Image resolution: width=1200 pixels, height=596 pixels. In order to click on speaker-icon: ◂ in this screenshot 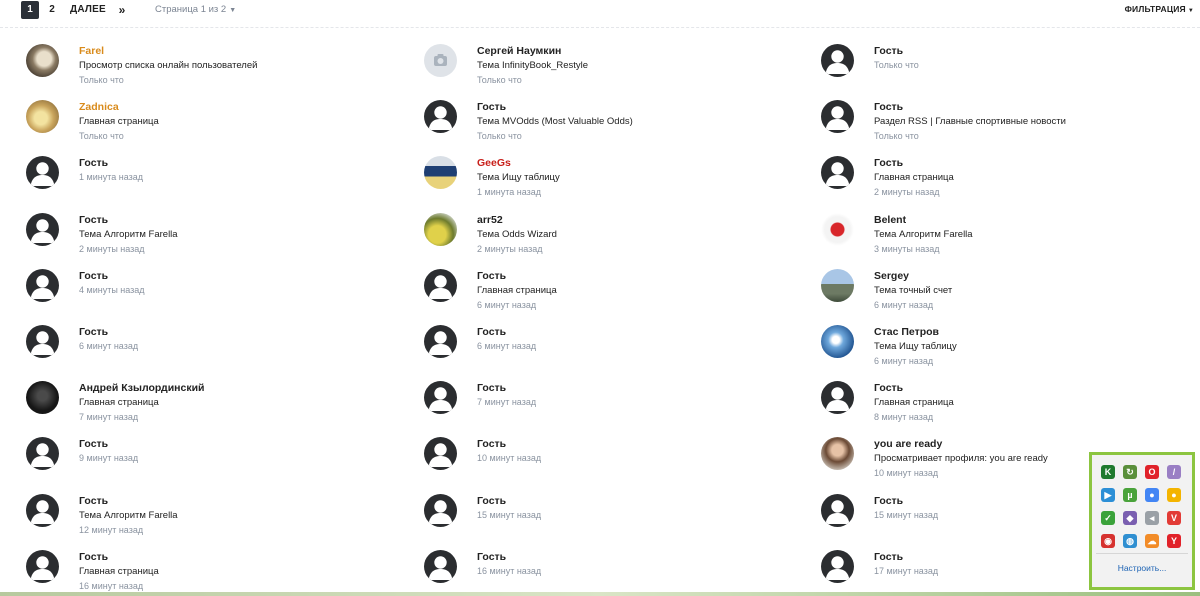, I will do `click(1152, 518)`.